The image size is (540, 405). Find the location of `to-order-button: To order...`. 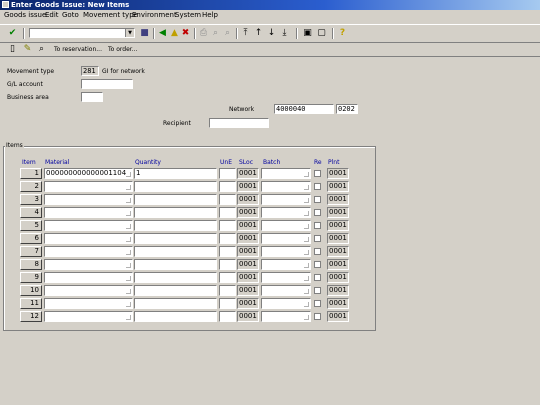

to-order-button: To order... is located at coordinates (122, 49).